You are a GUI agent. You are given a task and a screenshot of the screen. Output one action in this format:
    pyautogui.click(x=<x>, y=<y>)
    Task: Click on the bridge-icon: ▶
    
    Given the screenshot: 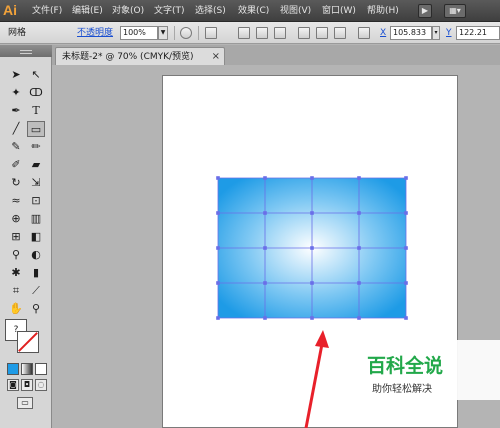 What is the action you would take?
    pyautogui.click(x=425, y=11)
    